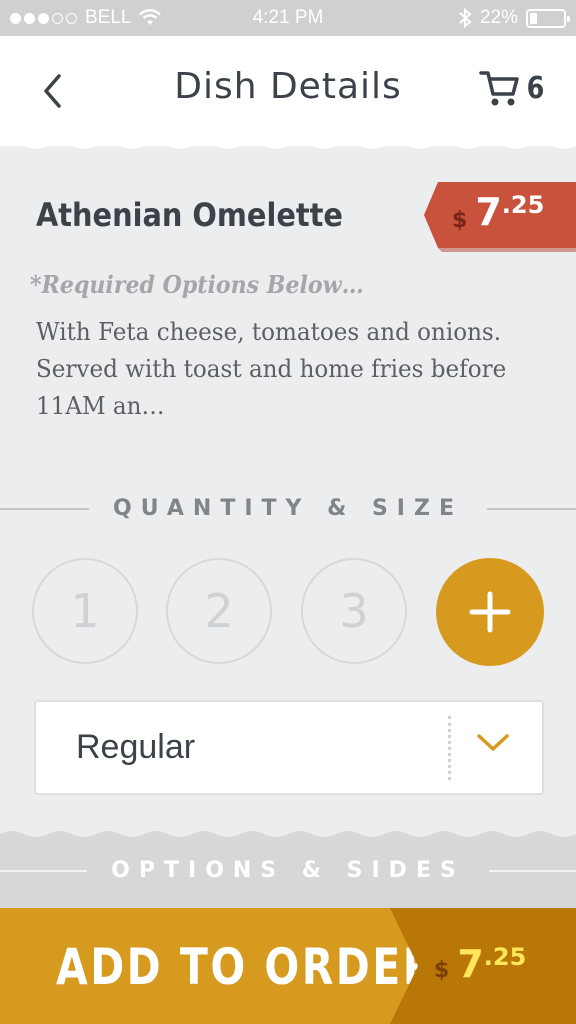  Describe the element at coordinates (288, 612) in the screenshot. I see `quantity-selector: 1 2 3` at that location.